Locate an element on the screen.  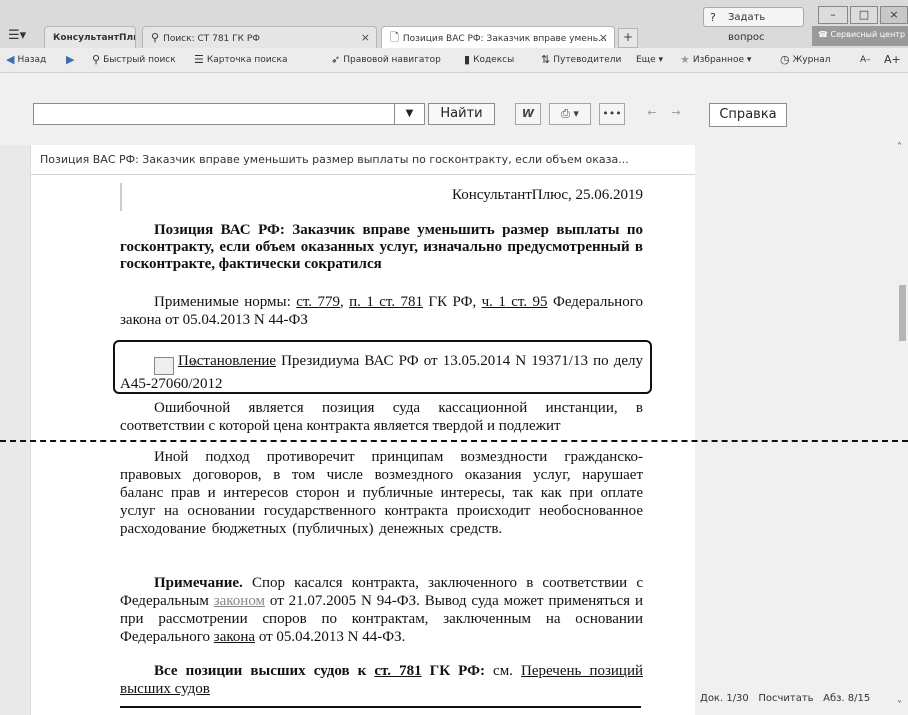
arrow-left-icon: ◀ is located at coordinates (10, 59).